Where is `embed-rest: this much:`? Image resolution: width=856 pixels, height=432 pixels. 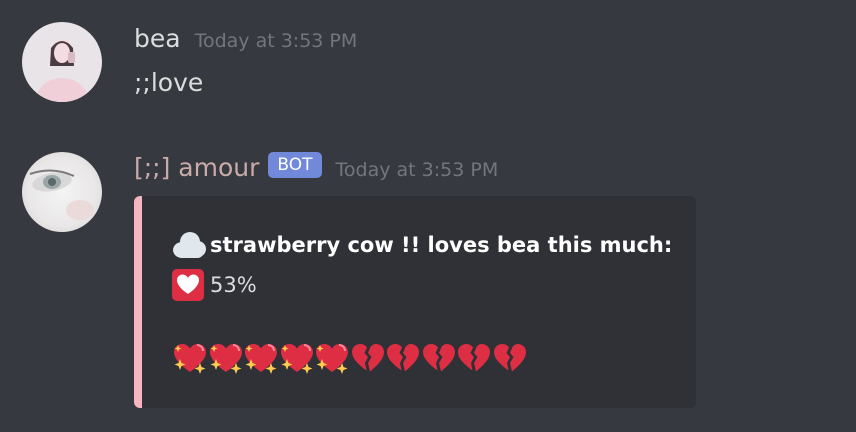 embed-rest: this much: is located at coordinates (606, 245).